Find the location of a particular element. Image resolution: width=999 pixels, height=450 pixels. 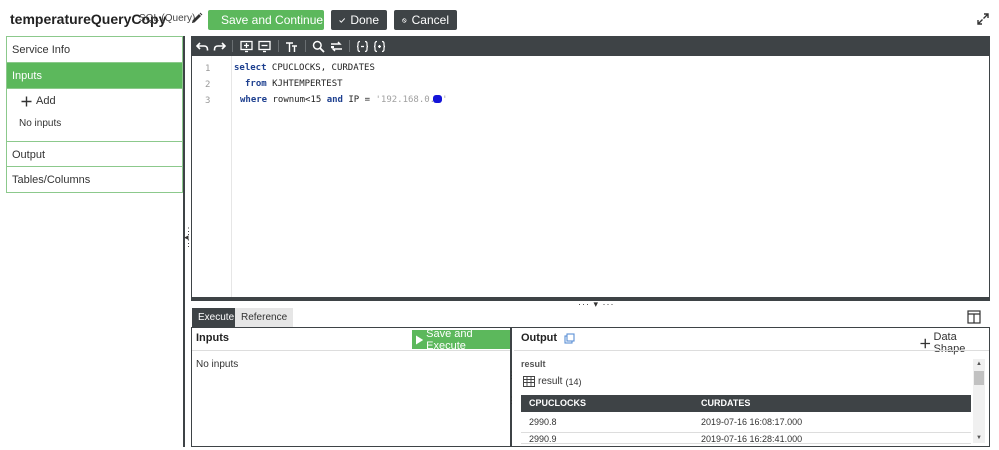

table-row: 2990.9 2019-07-16 16:28:41.000 is located at coordinates (746, 438).